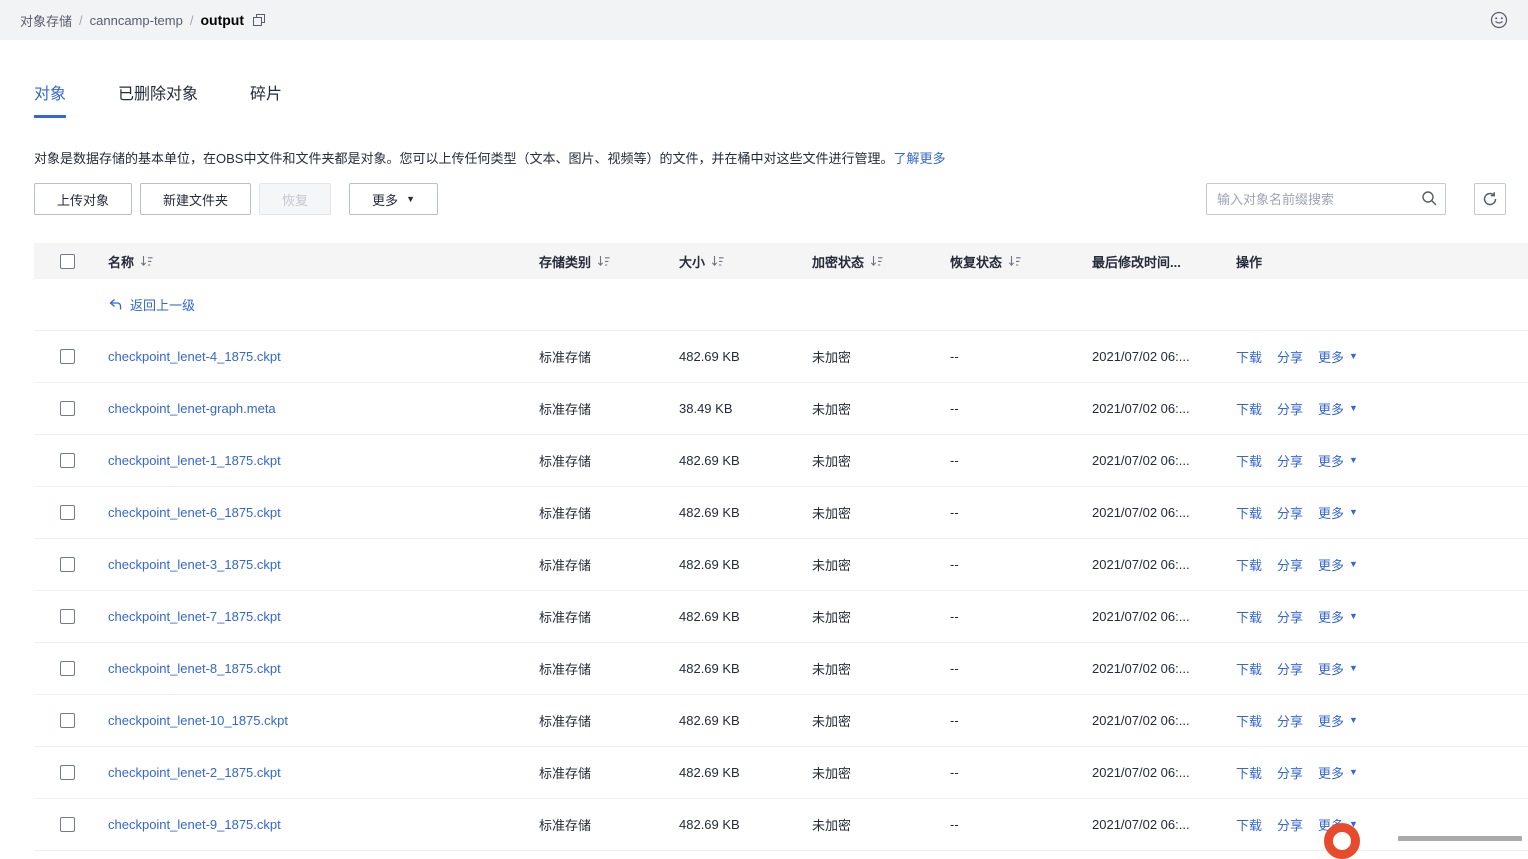  I want to click on header-size: 大小, so click(737, 261).